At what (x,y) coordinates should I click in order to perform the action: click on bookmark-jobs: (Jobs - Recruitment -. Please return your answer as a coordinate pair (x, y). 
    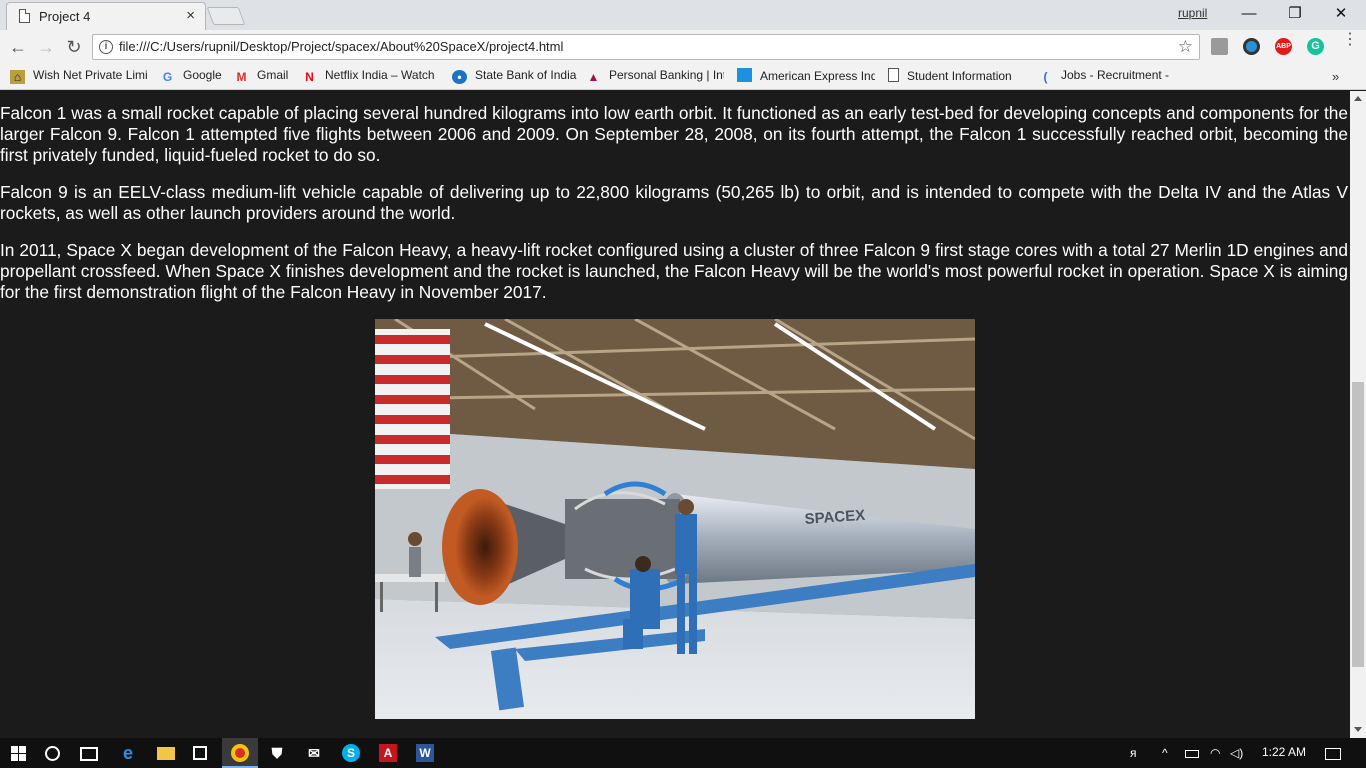
    Looking at the image, I should click on (1108, 77).